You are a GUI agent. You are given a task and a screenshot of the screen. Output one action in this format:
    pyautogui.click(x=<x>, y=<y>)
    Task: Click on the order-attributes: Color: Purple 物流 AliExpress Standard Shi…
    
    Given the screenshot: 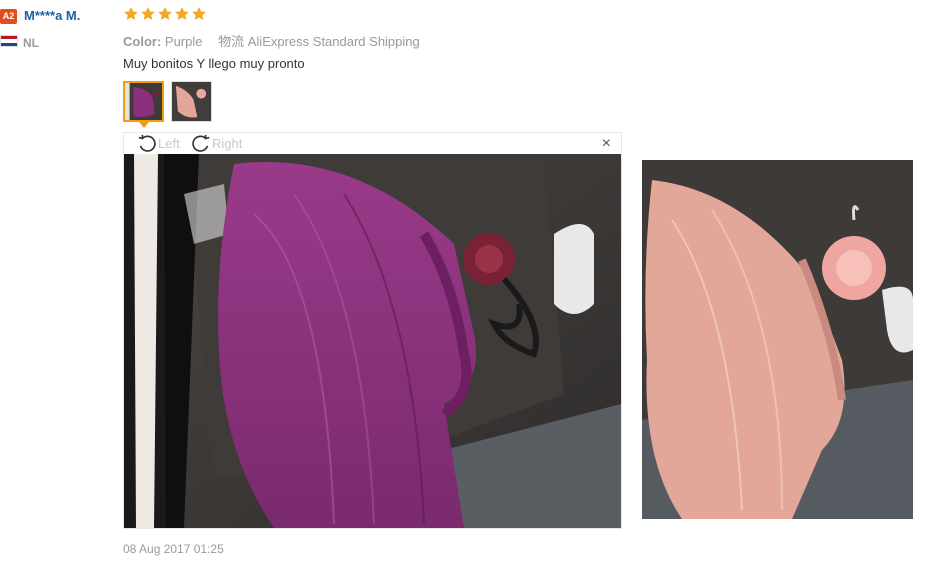 What is the action you would take?
    pyautogui.click(x=271, y=40)
    